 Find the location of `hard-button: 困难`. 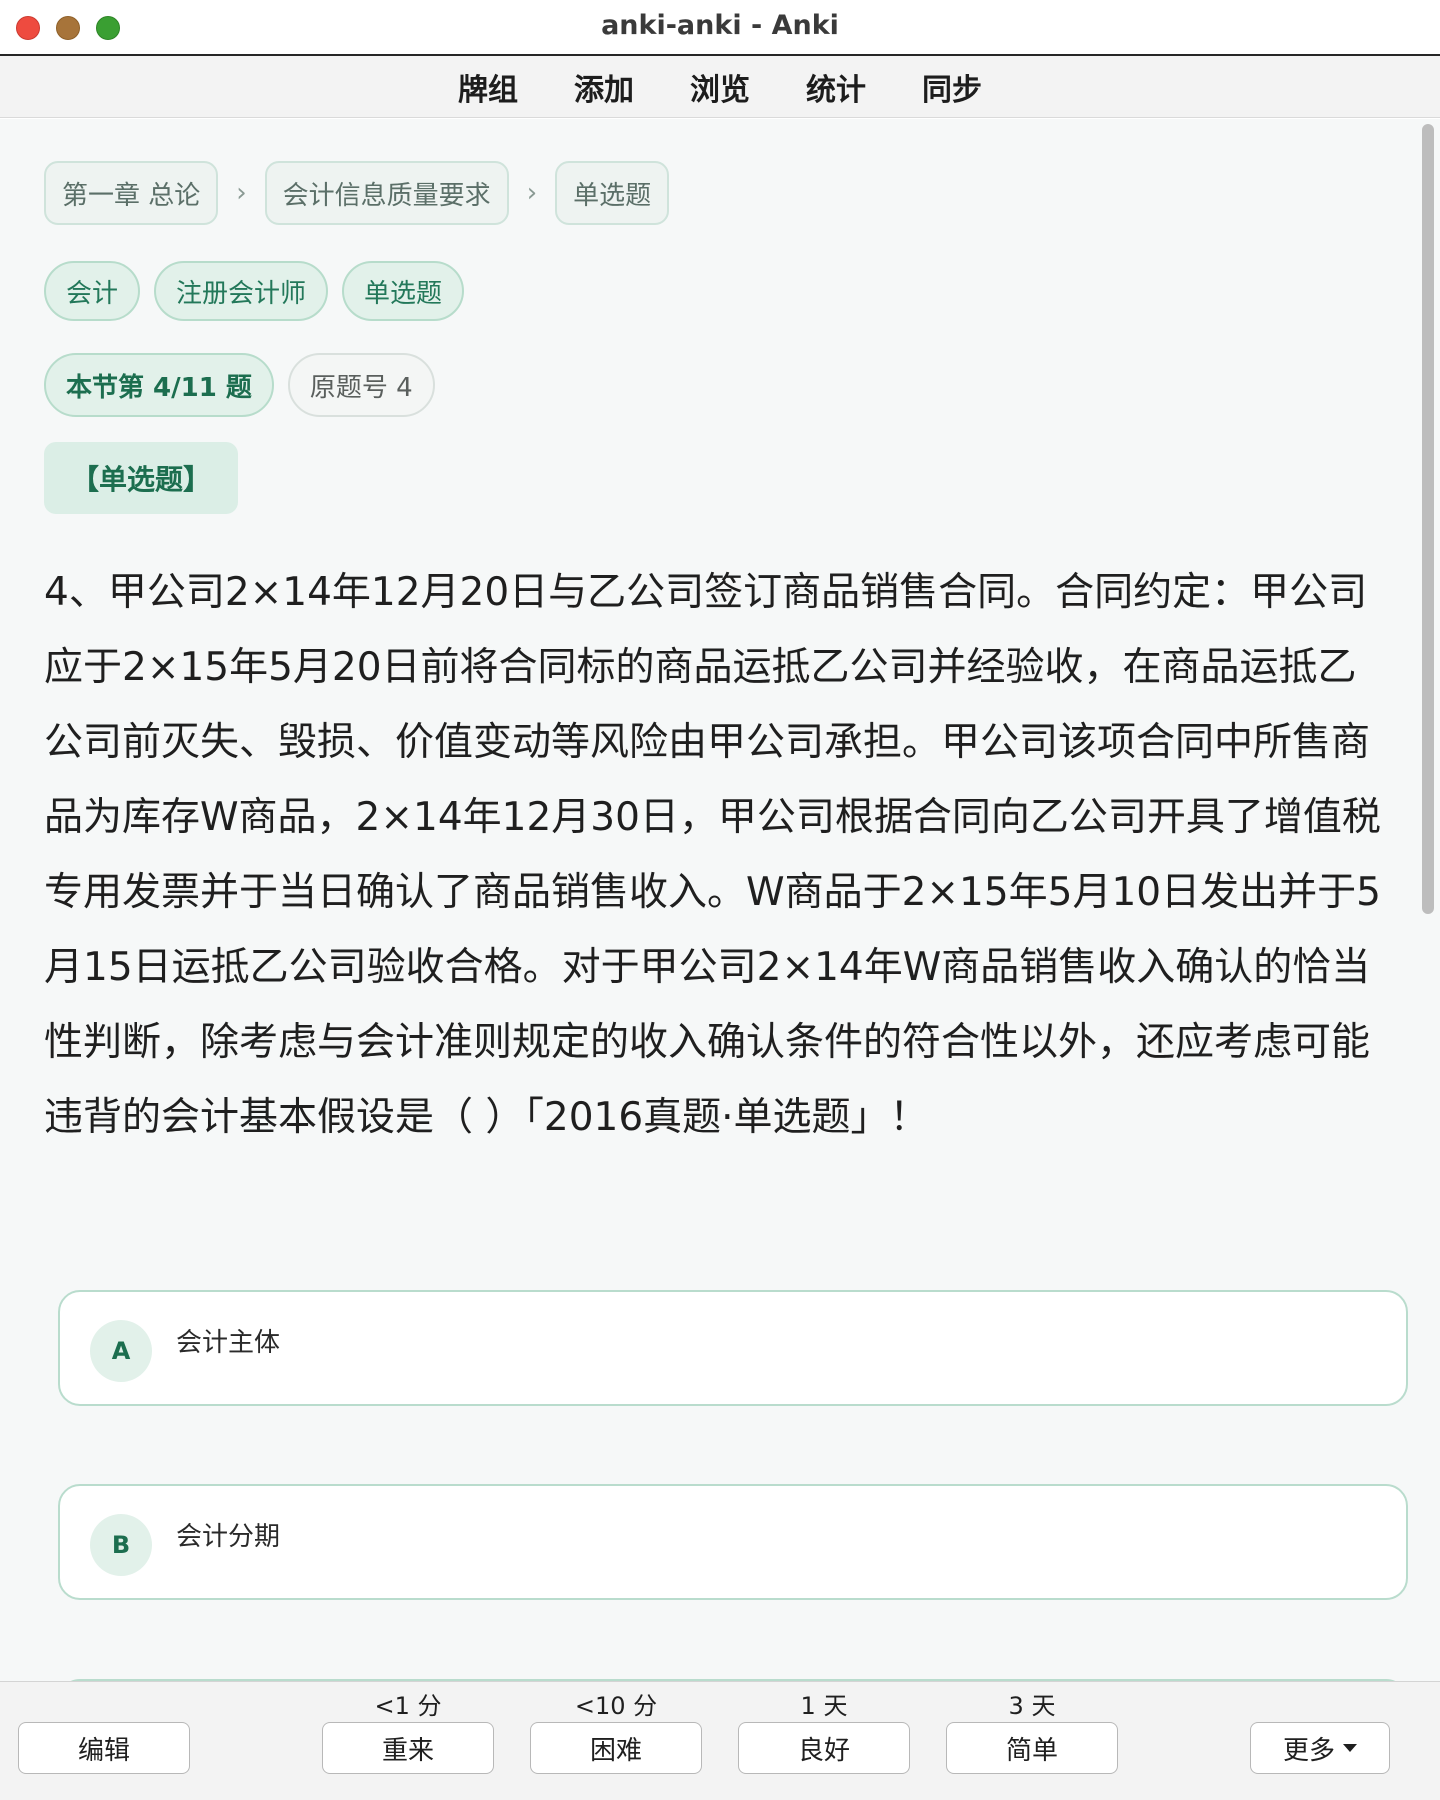

hard-button: 困难 is located at coordinates (616, 1748).